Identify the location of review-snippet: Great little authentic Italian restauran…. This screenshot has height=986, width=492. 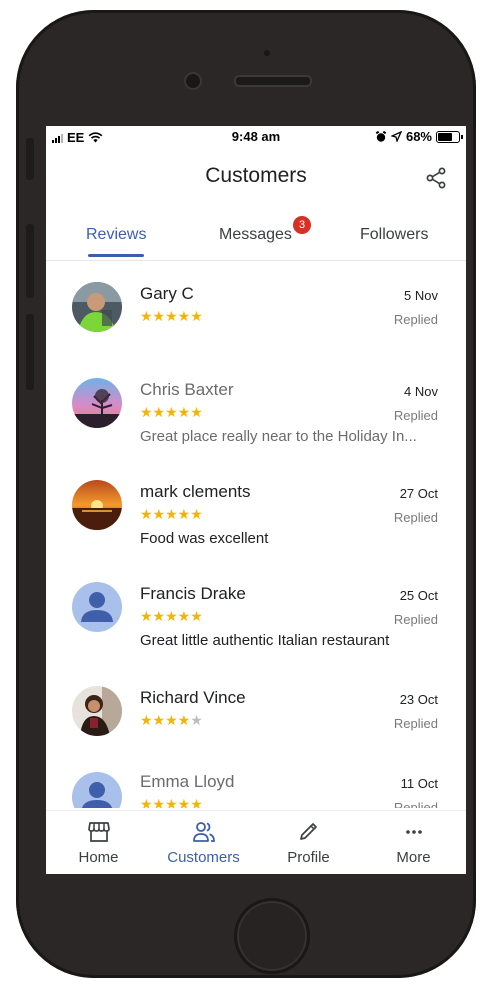
(265, 640).